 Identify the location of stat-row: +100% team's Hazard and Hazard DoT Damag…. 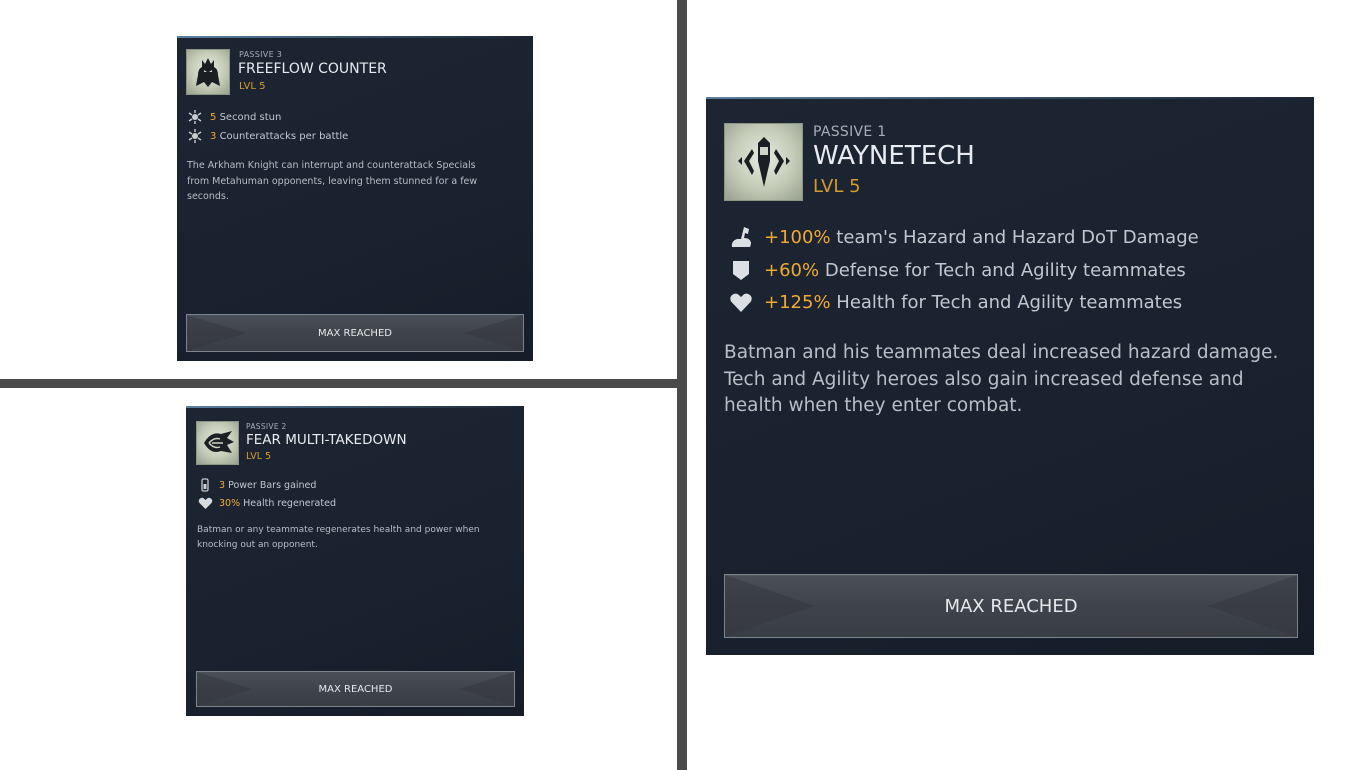
(963, 237).